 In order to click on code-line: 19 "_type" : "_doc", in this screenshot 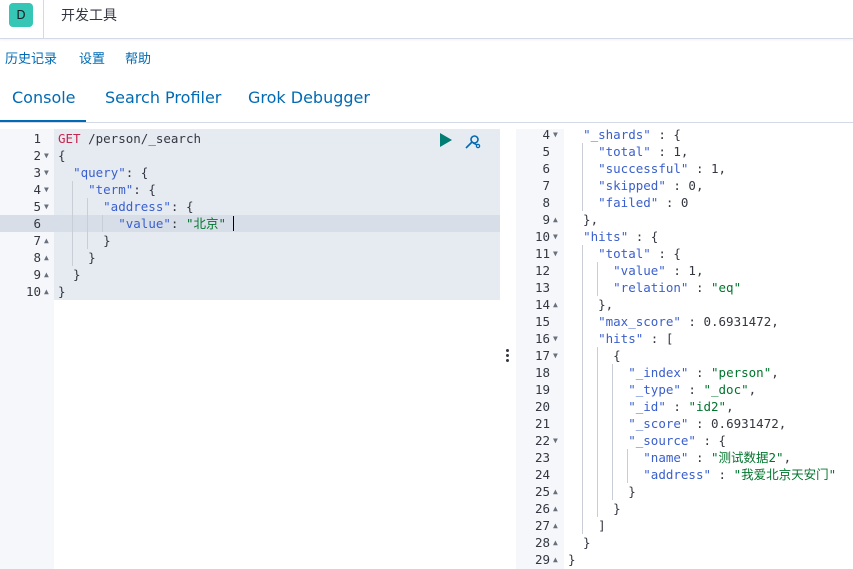, I will do `click(684, 389)`.